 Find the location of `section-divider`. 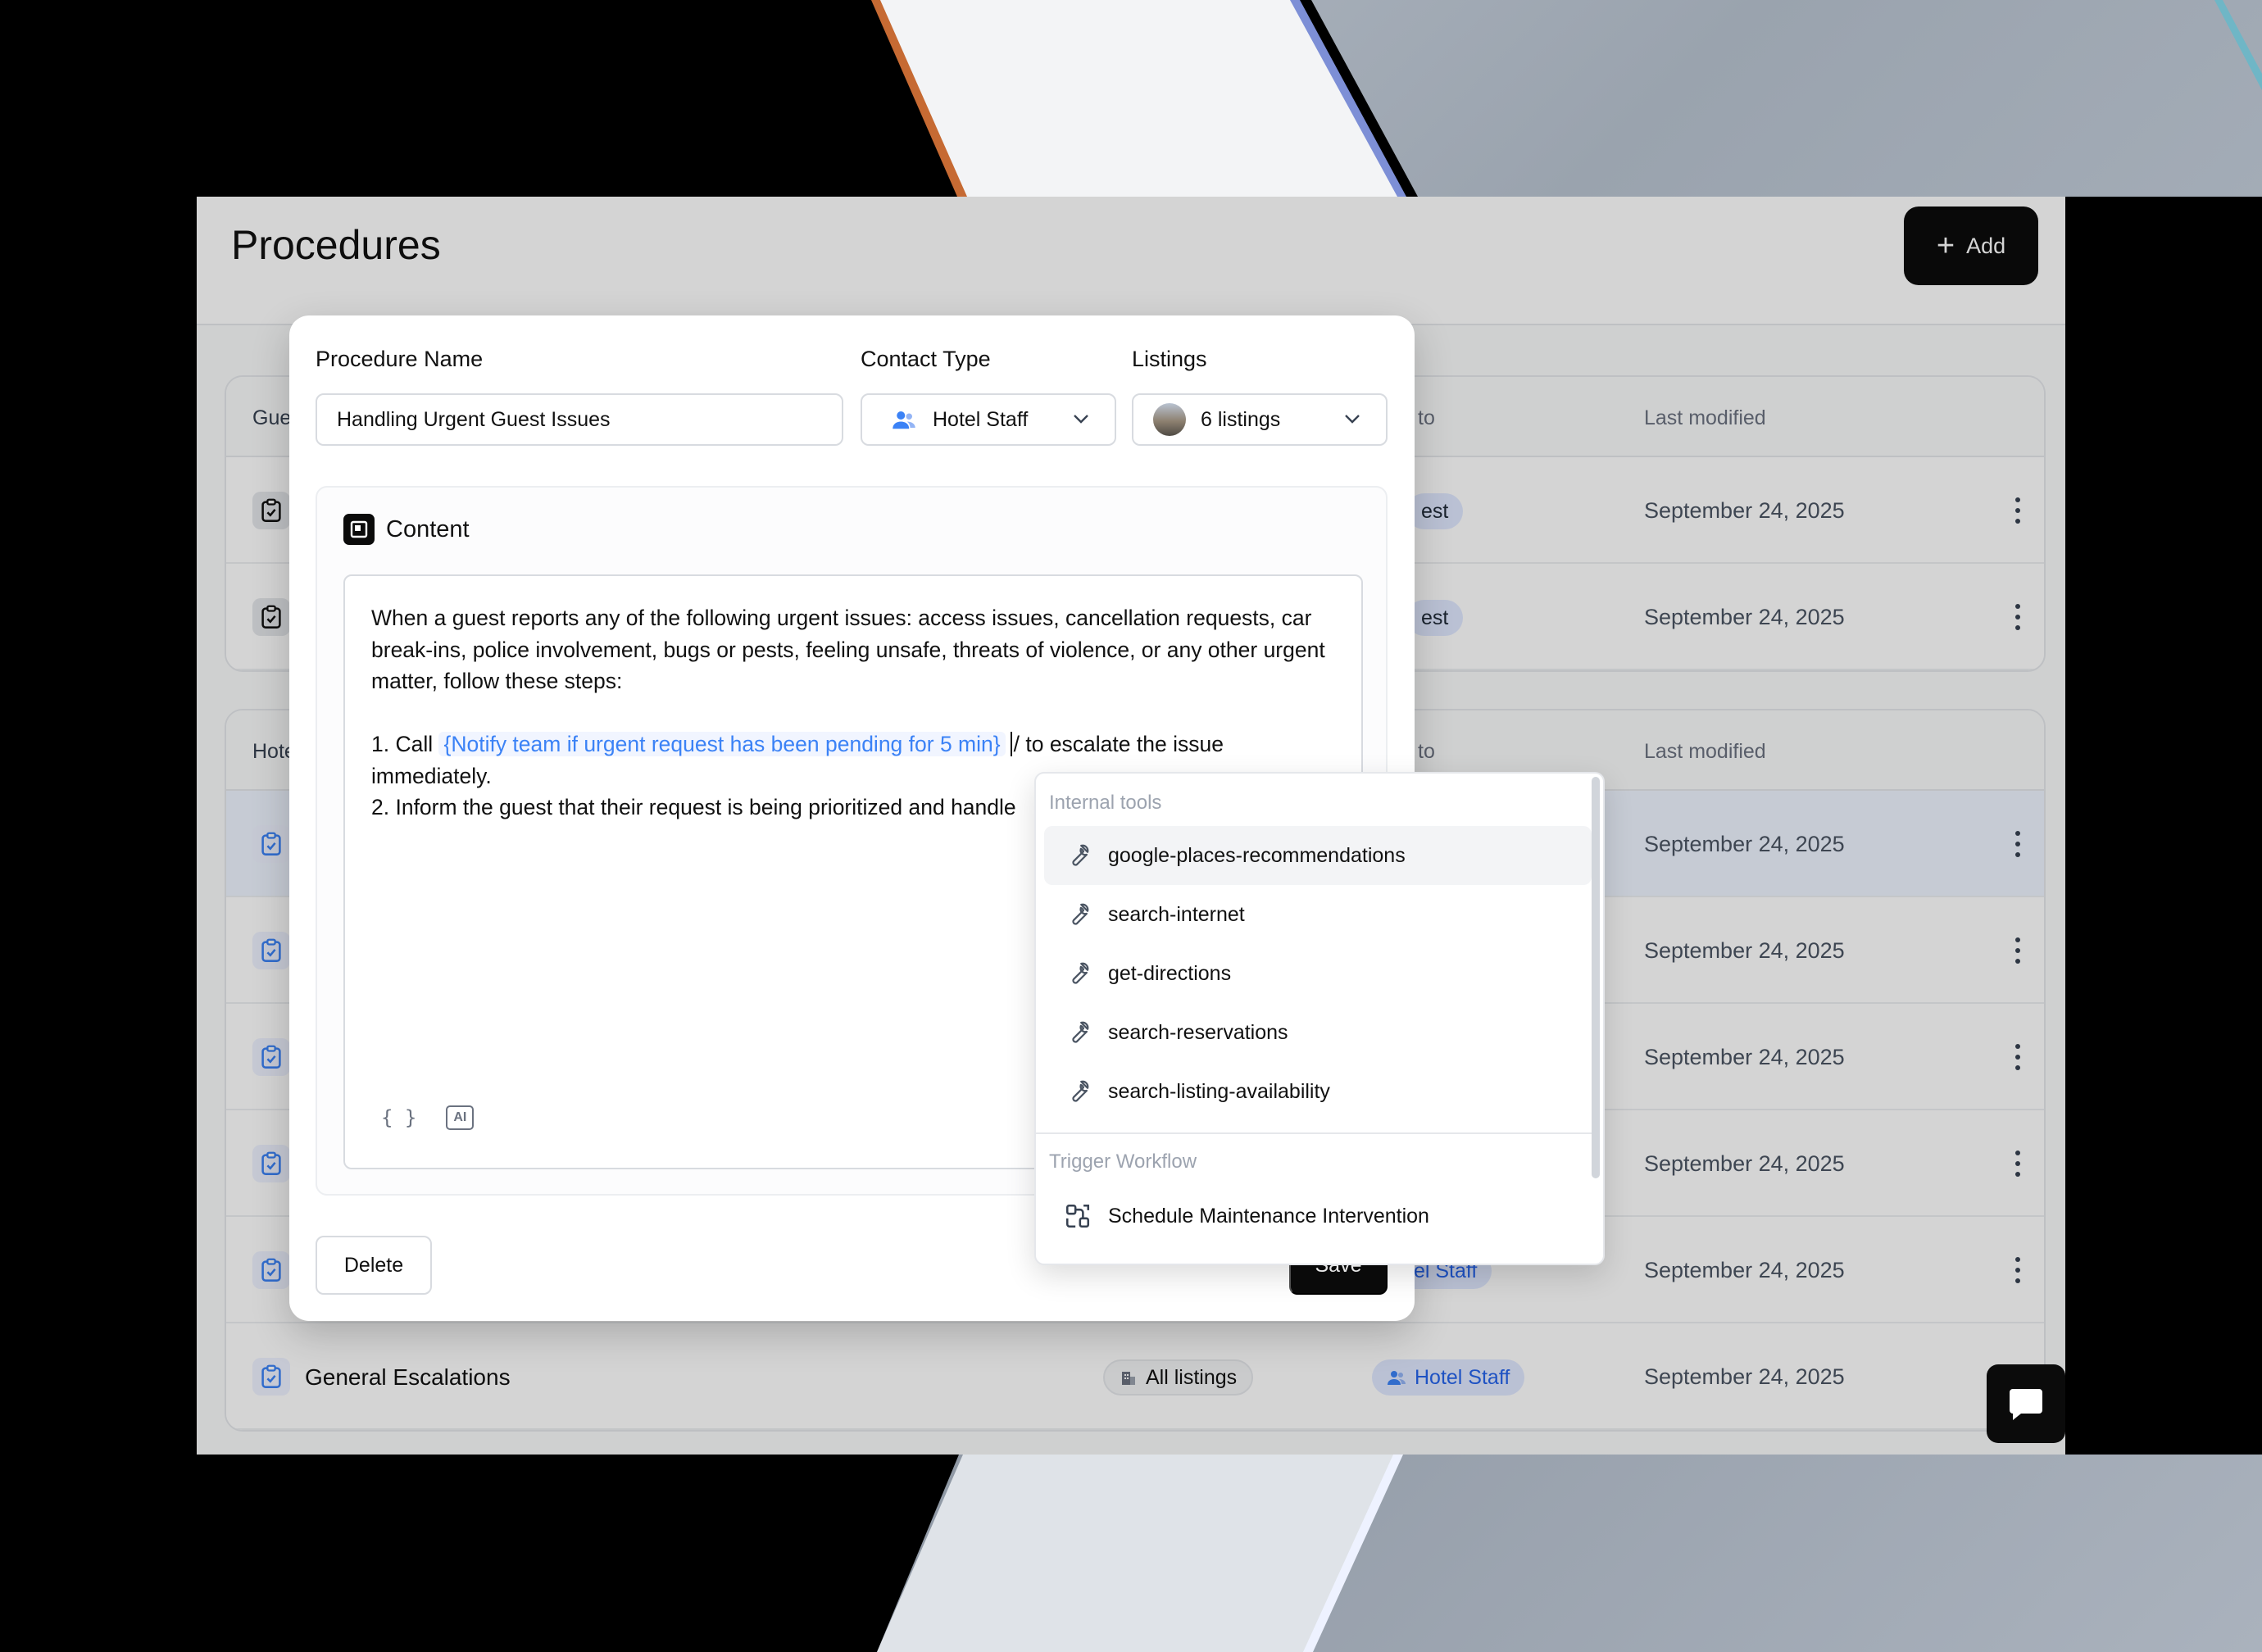

section-divider is located at coordinates (1315, 1133).